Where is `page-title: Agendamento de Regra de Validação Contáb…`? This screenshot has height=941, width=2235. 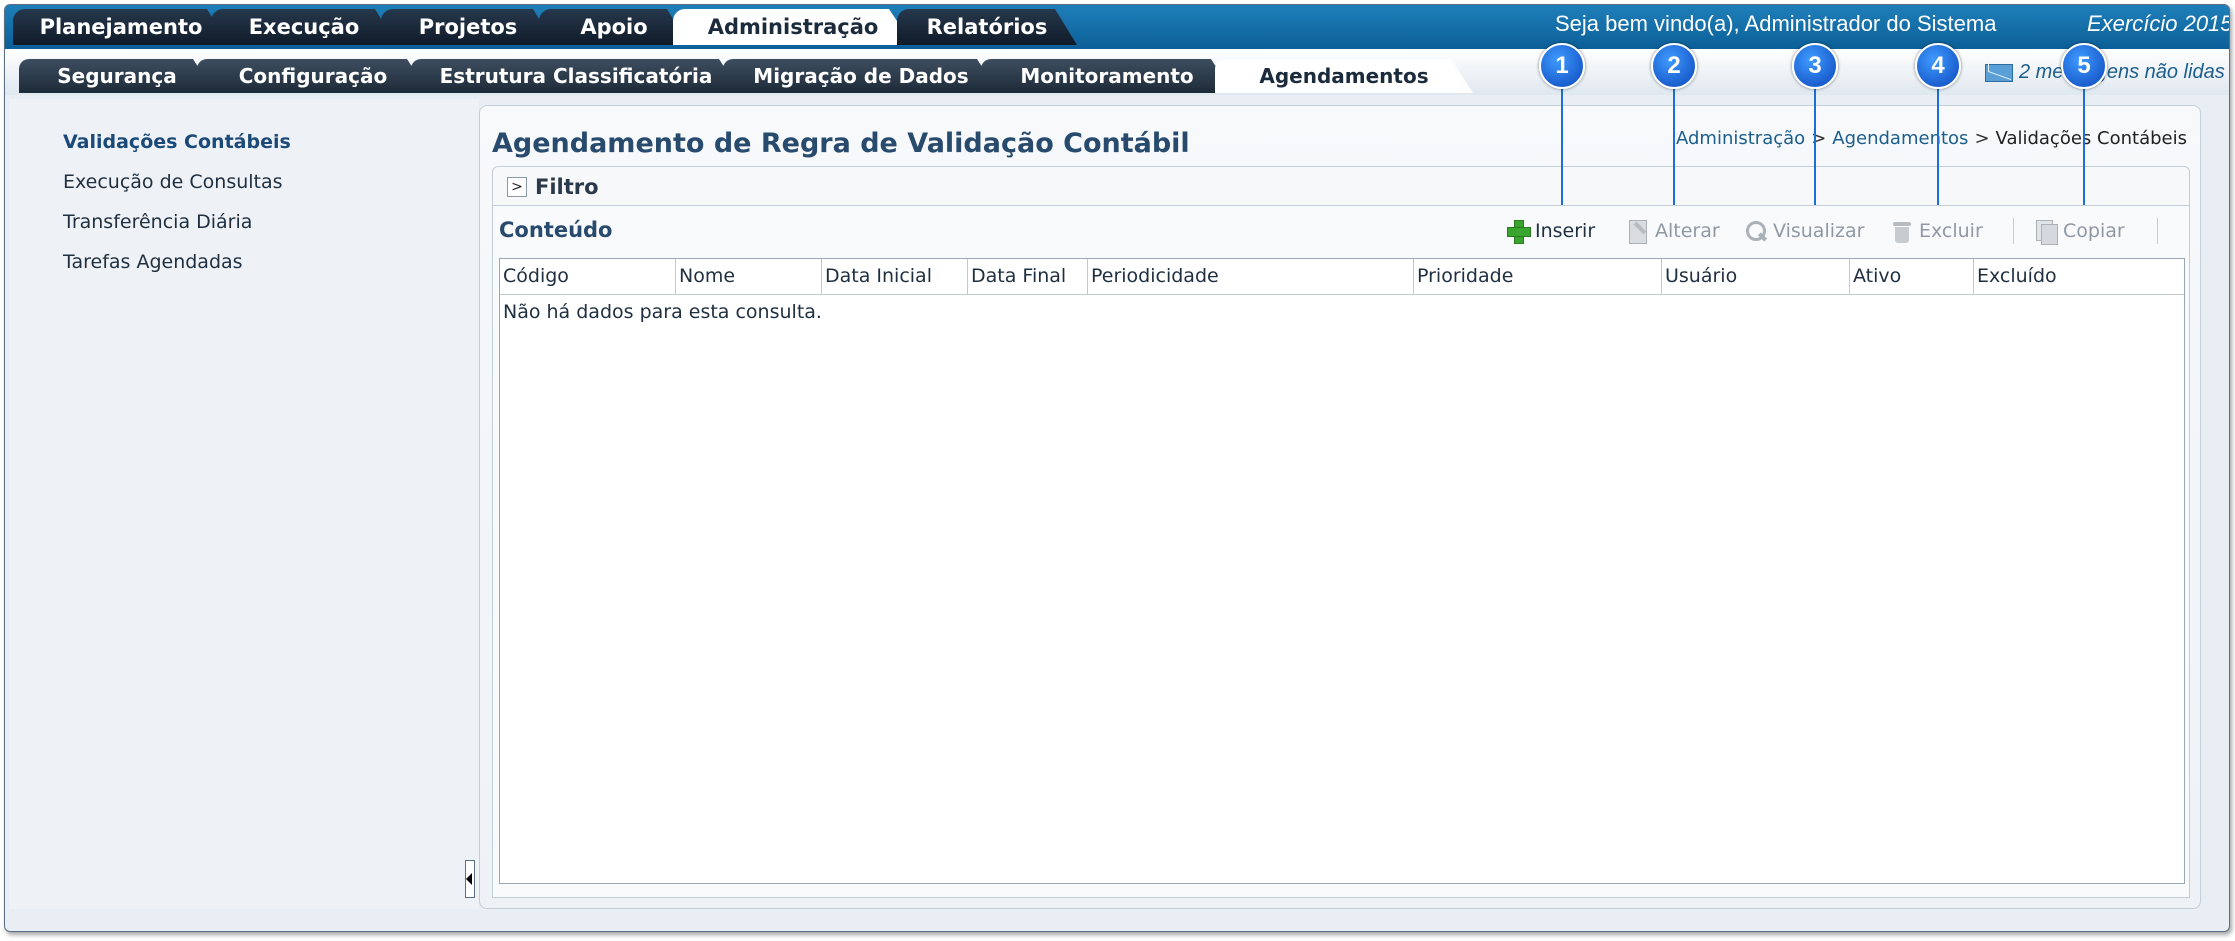 page-title: Agendamento de Regra de Validação Contáb… is located at coordinates (841, 143).